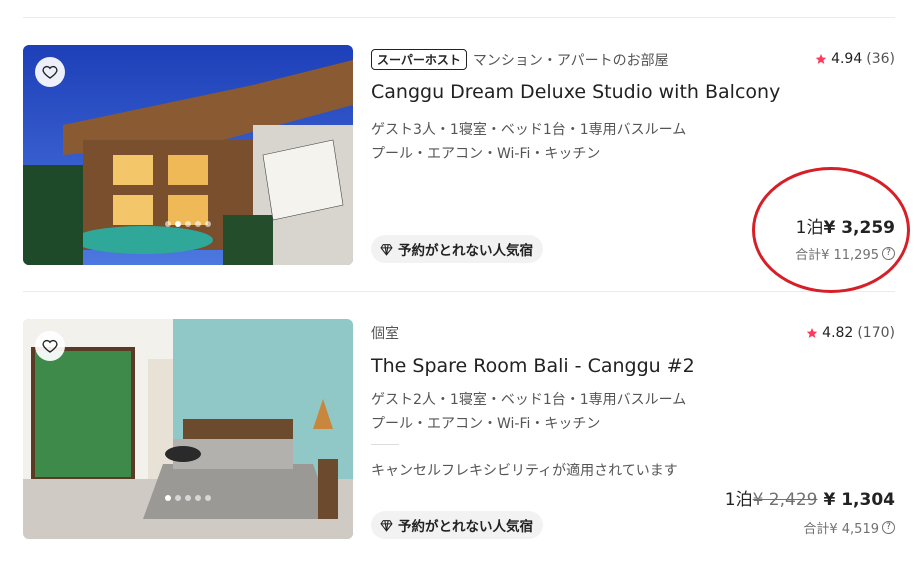 Image resolution: width=914 pixels, height=561 pixels. I want to click on price-prefix: 1泊, so click(738, 500).